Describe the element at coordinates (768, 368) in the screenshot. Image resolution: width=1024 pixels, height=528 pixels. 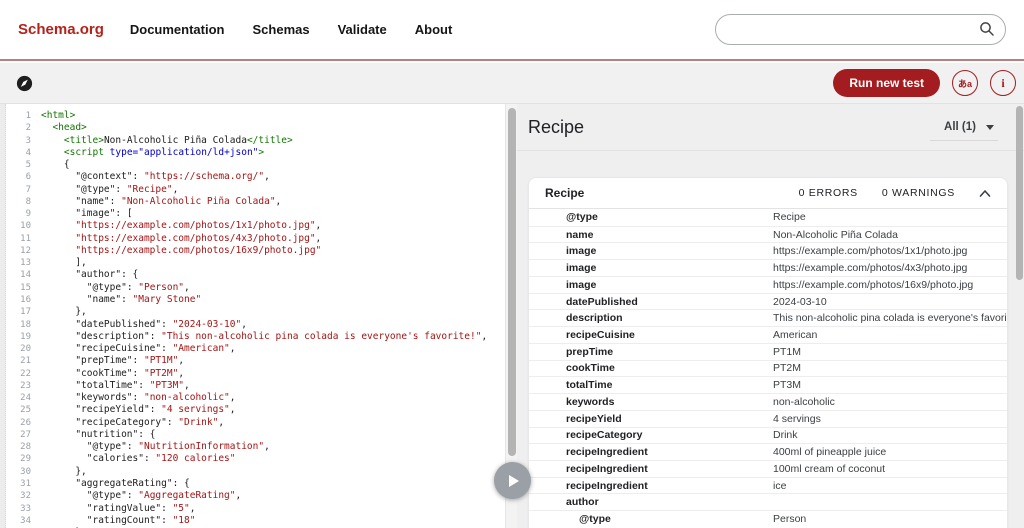
I see `property-row: cookTime PT2M` at that location.